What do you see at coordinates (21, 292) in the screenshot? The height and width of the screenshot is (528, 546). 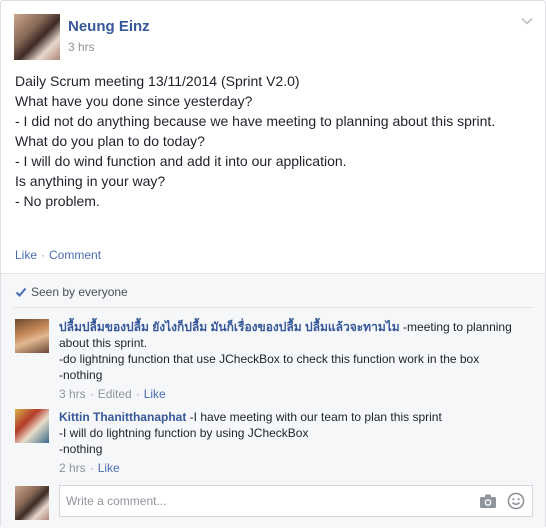 I see `check-icon` at bounding box center [21, 292].